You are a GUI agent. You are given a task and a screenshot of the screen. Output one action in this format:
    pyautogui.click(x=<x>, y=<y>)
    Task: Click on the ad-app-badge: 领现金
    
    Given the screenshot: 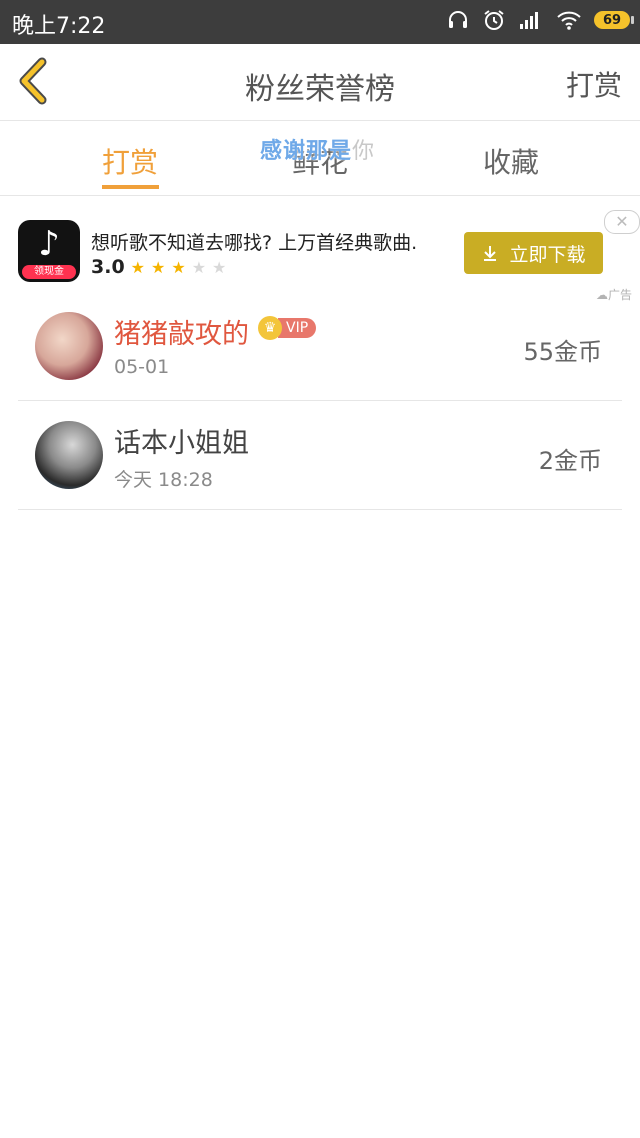 What is the action you would take?
    pyautogui.click(x=49, y=272)
    